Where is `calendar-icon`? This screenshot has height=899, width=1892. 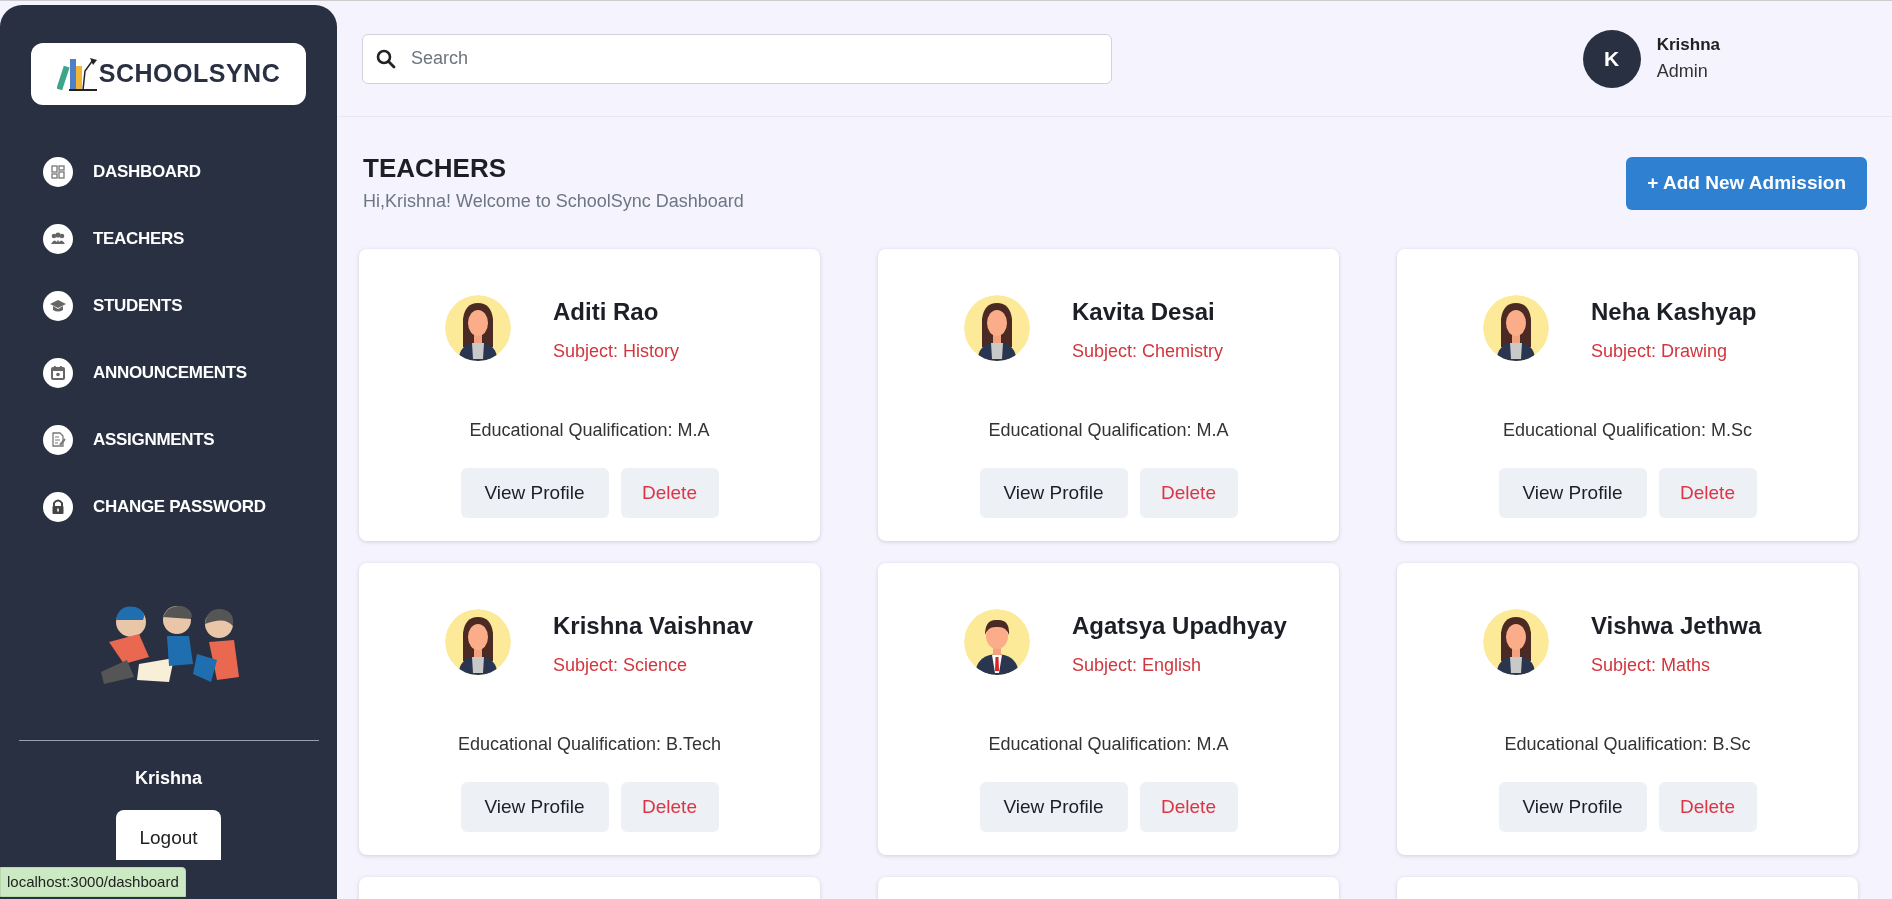 calendar-icon is located at coordinates (58, 373).